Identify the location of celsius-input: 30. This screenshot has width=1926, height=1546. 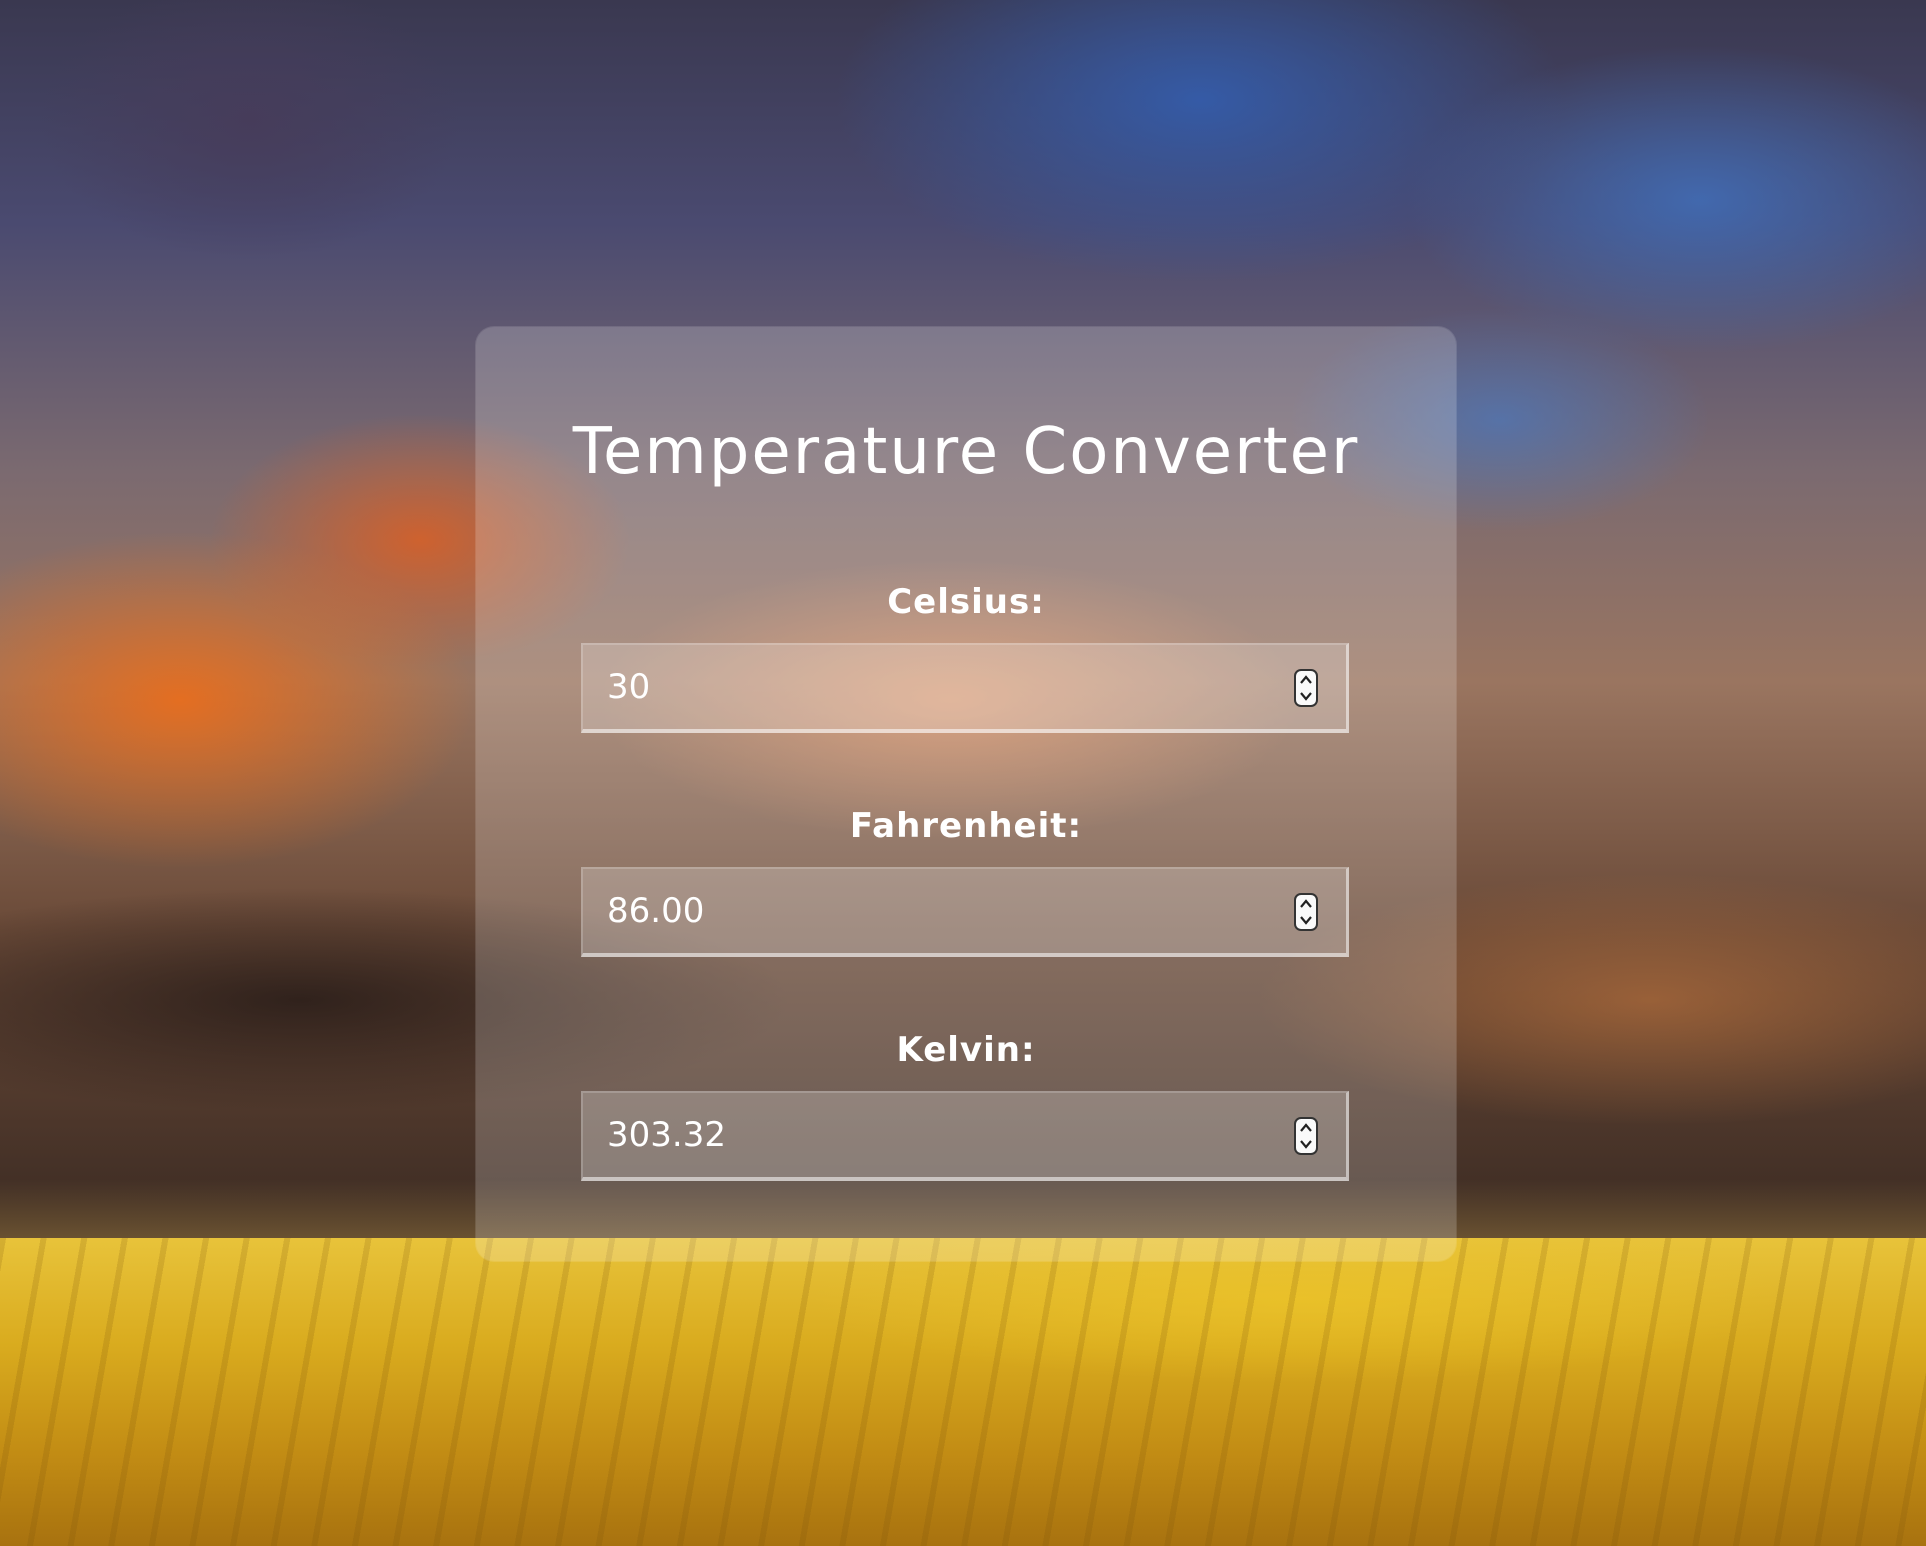
(965, 688).